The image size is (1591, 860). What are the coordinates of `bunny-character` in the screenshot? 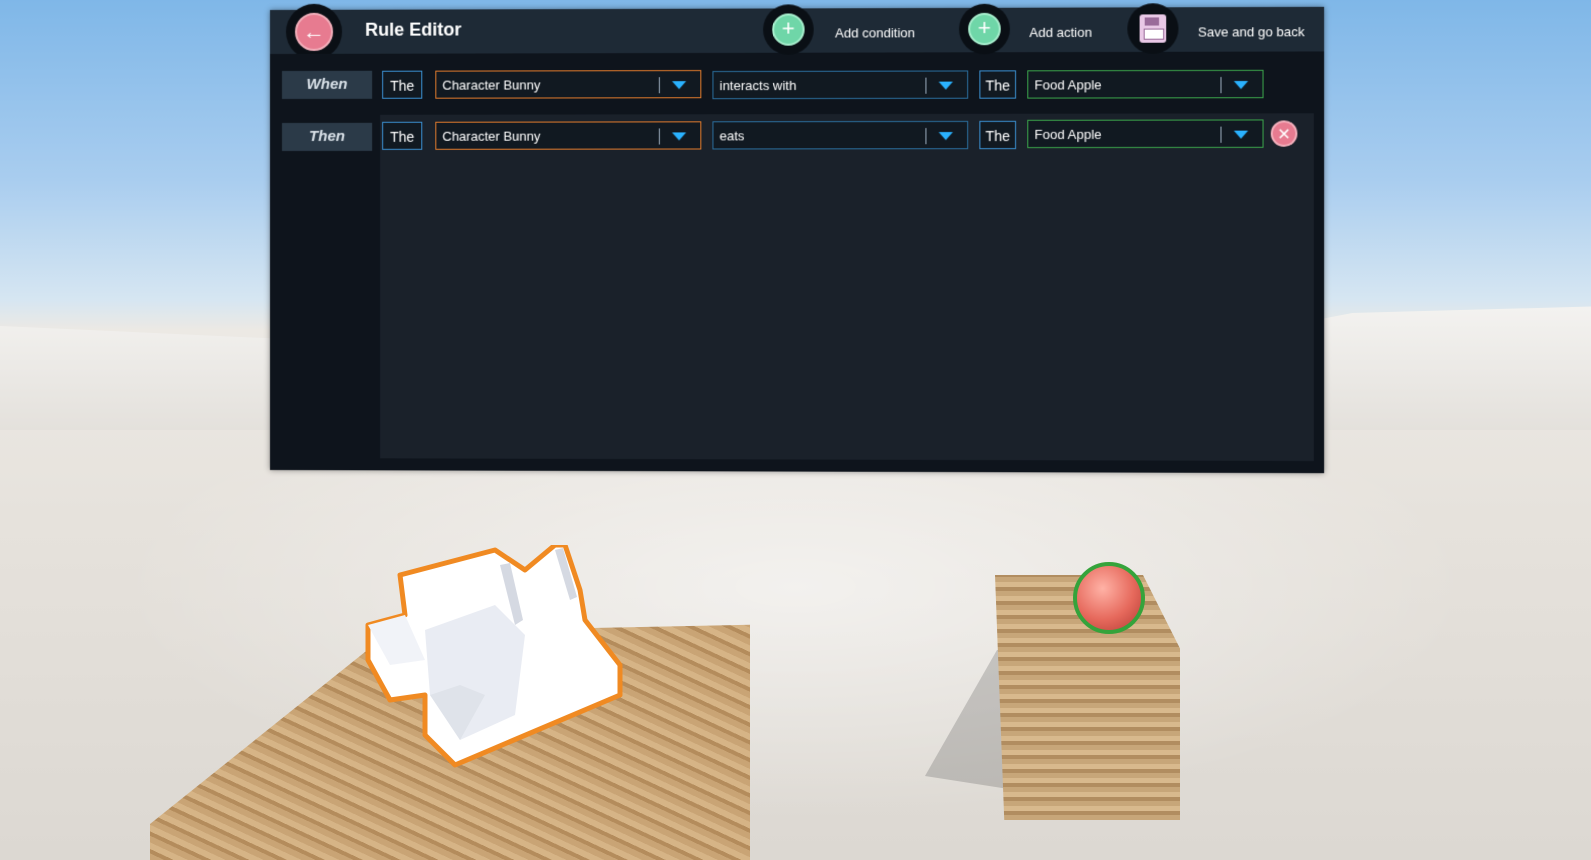 It's located at (495, 657).